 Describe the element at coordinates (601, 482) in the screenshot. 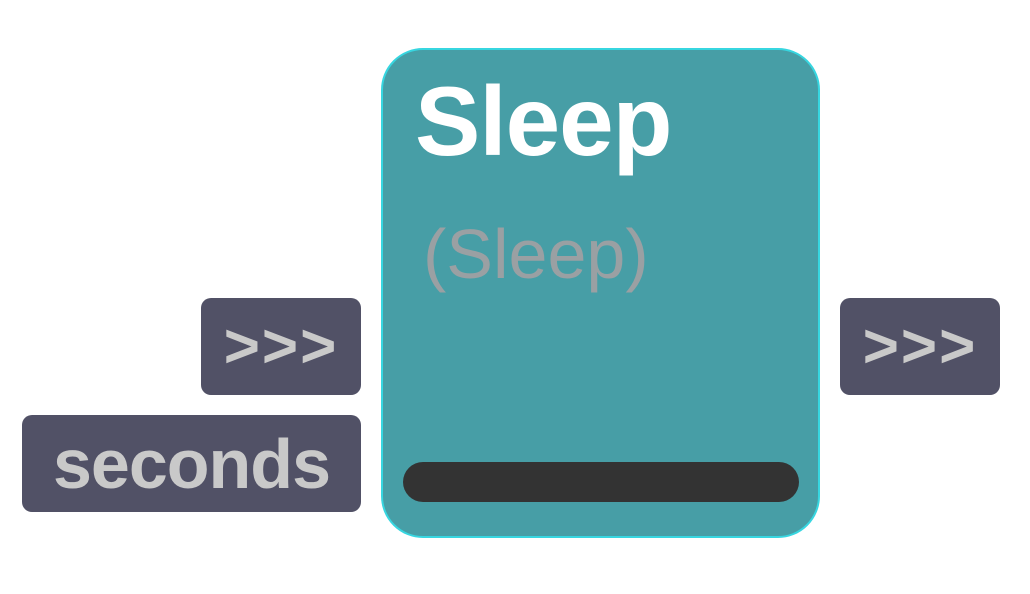

I see `node-progress-bar` at that location.